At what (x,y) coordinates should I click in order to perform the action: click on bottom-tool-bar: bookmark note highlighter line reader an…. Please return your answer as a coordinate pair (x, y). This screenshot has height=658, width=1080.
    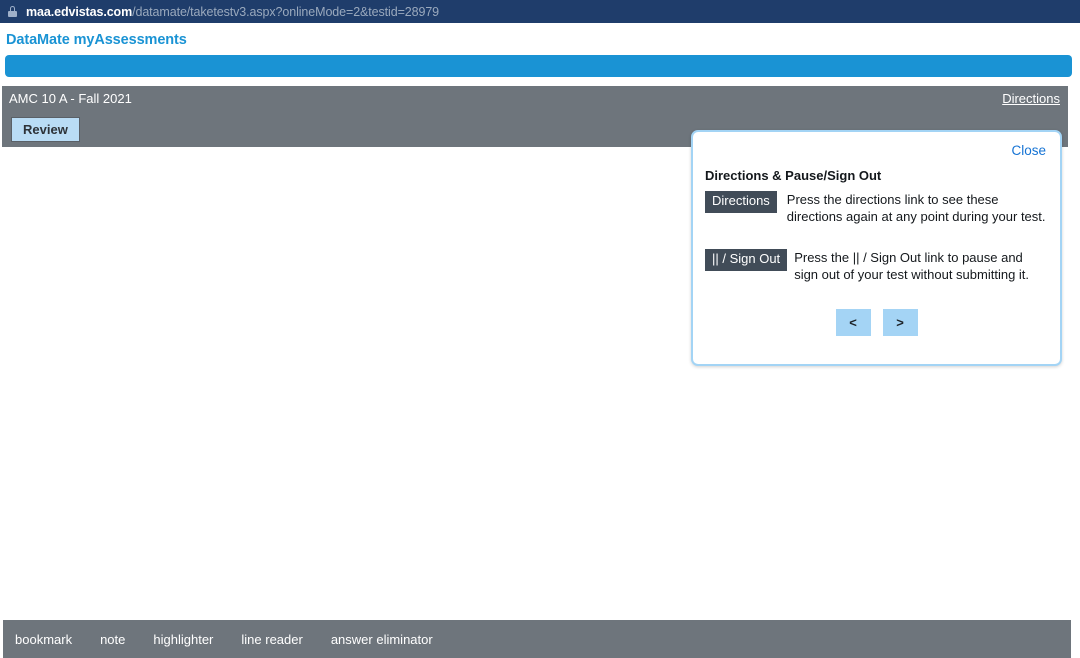
    Looking at the image, I should click on (537, 639).